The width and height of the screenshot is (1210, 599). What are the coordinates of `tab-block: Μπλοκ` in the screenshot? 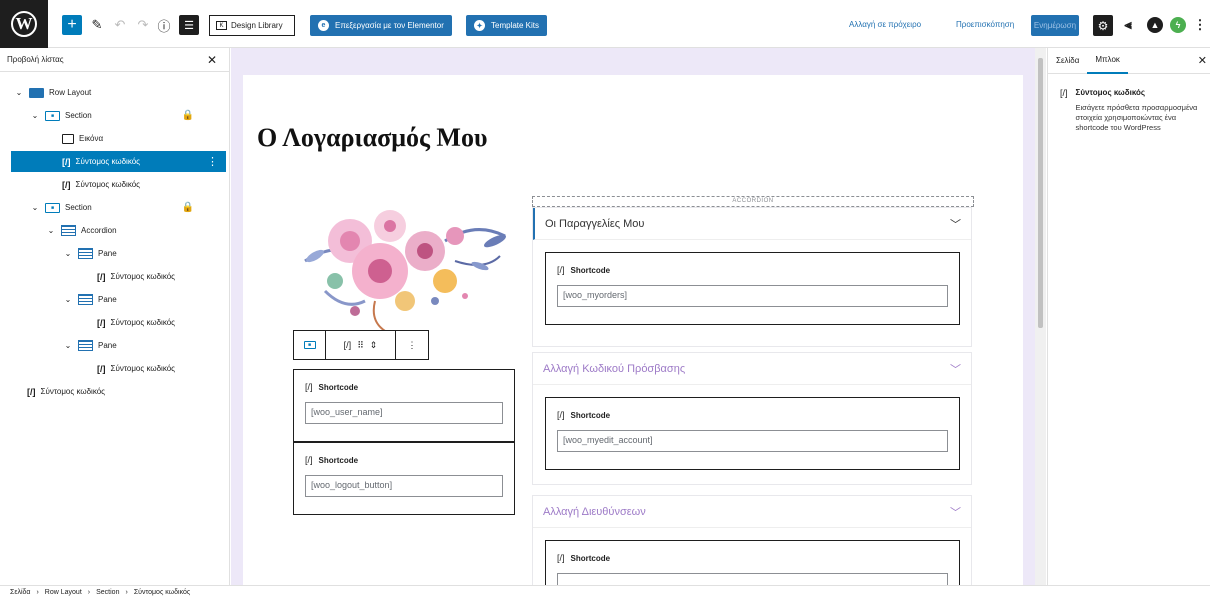 It's located at (1107, 61).